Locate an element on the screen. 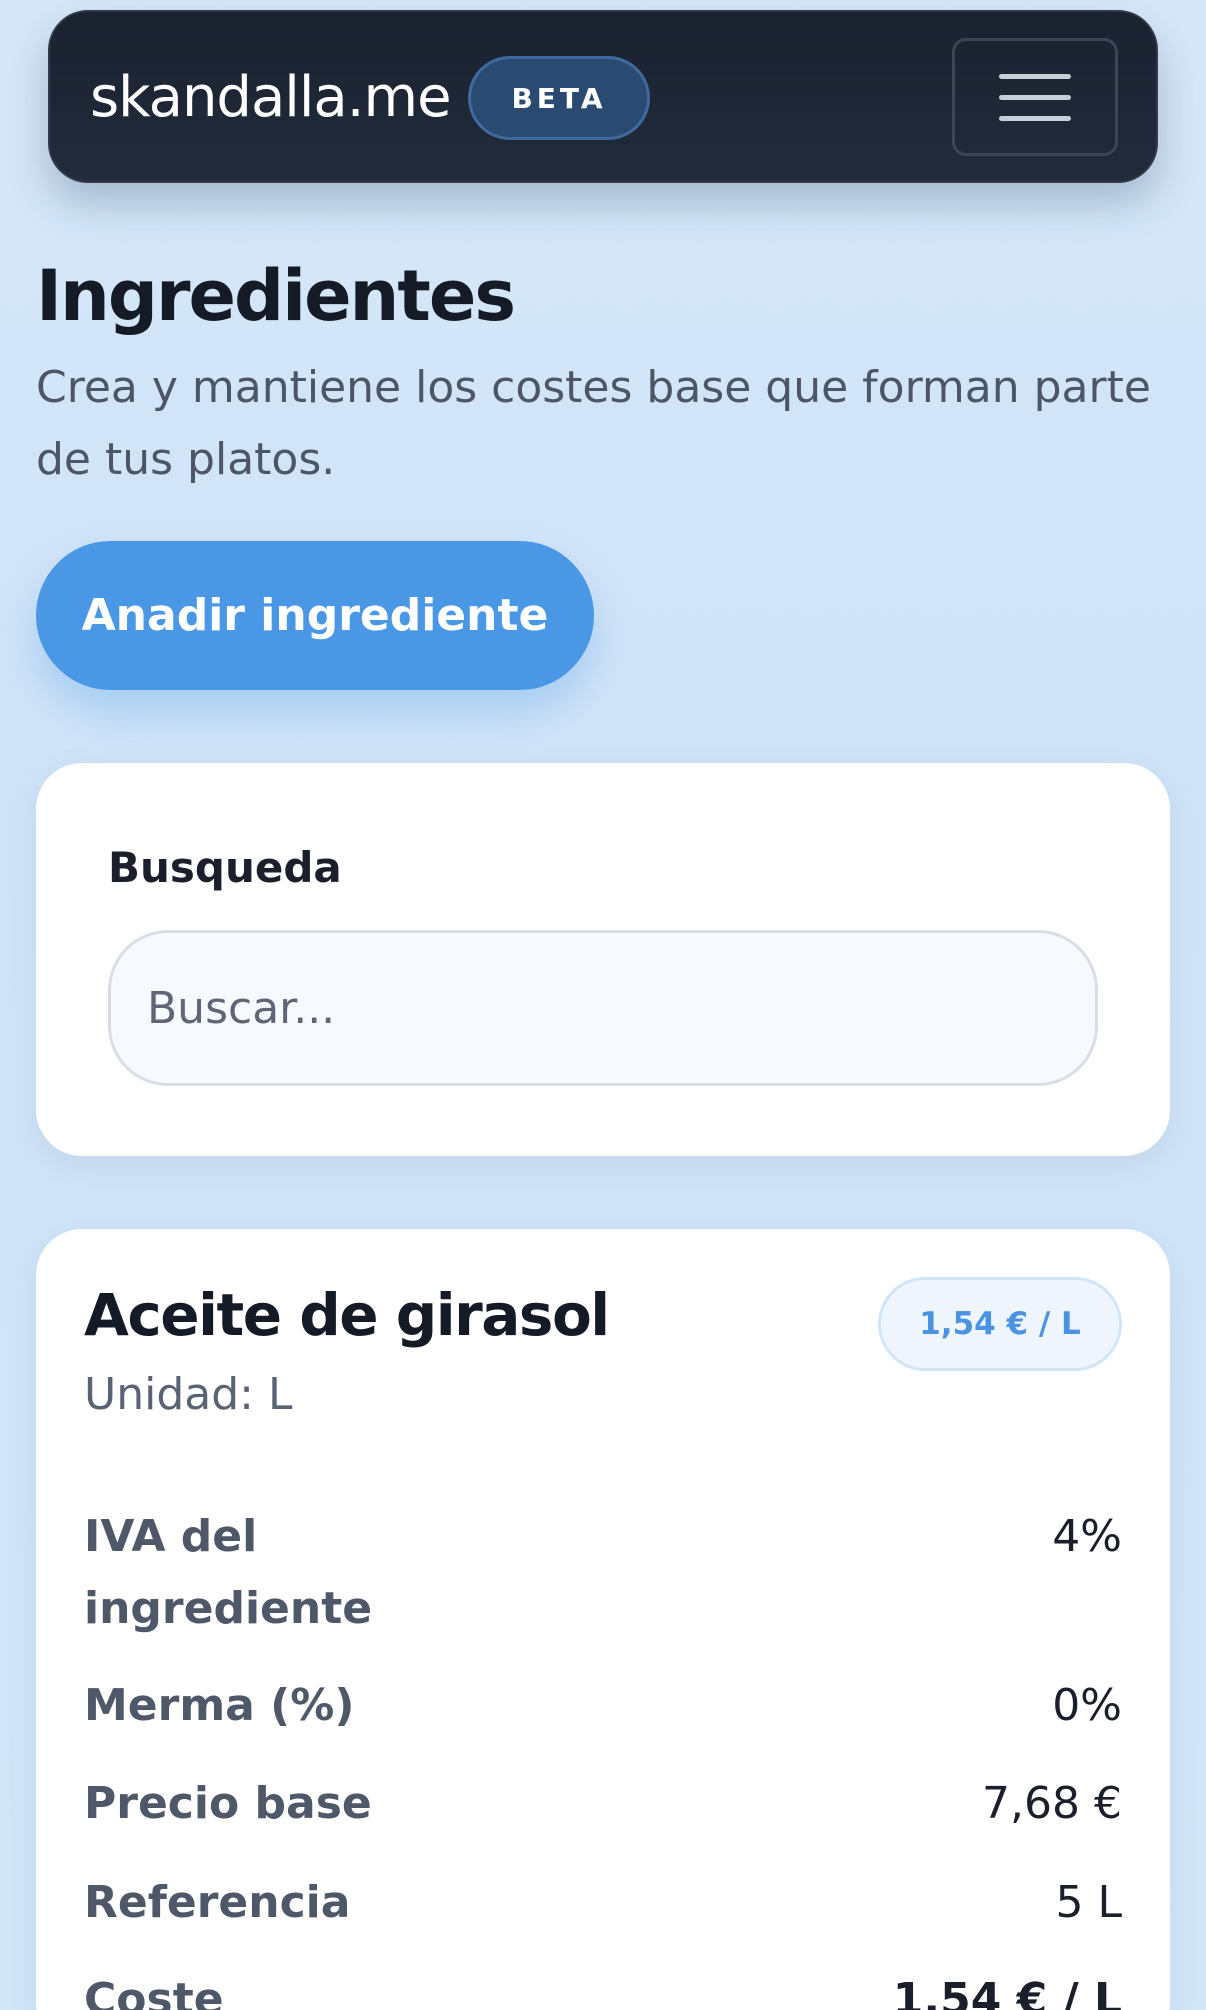  brand-logo: skandalla.me is located at coordinates (271, 98).